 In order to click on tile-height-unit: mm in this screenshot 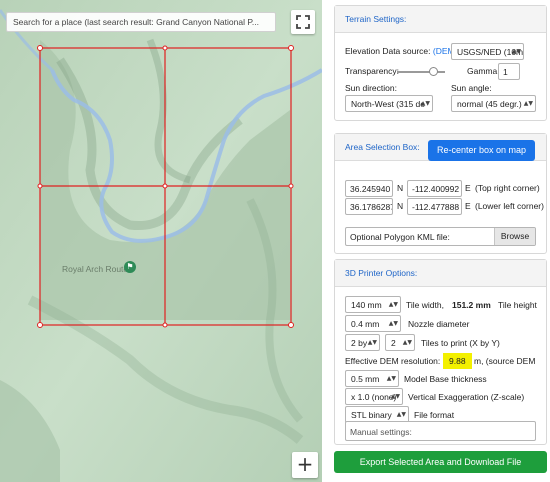, I will do `click(483, 305)`.